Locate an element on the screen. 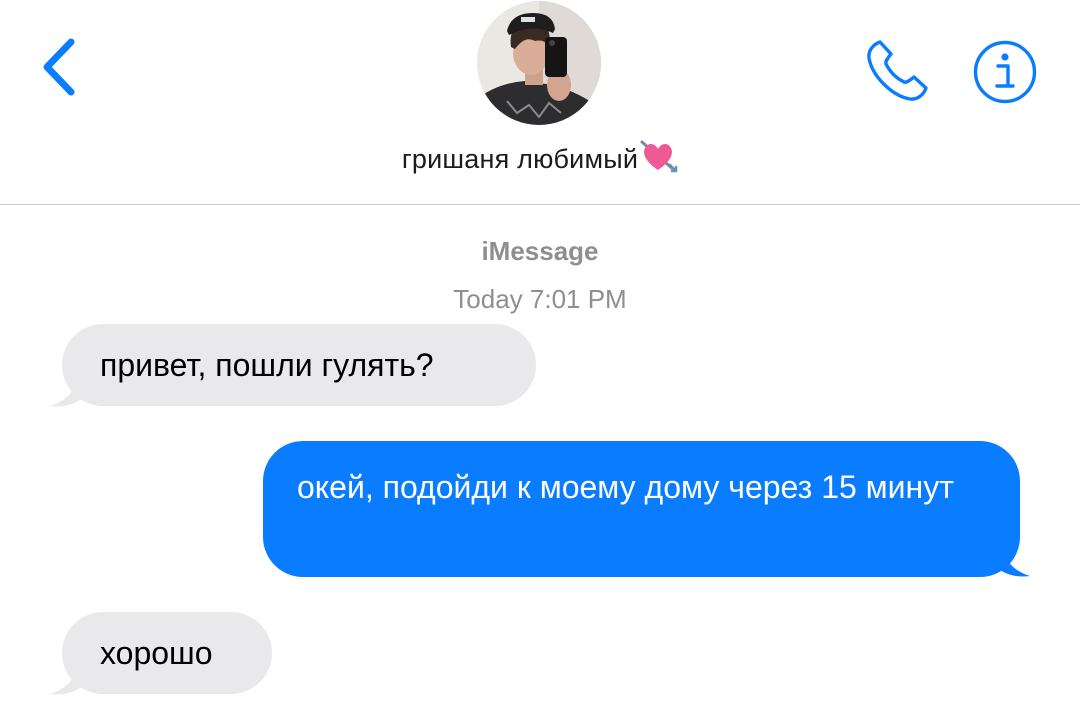 The height and width of the screenshot is (712, 1080). back-button is located at coordinates (59, 67).